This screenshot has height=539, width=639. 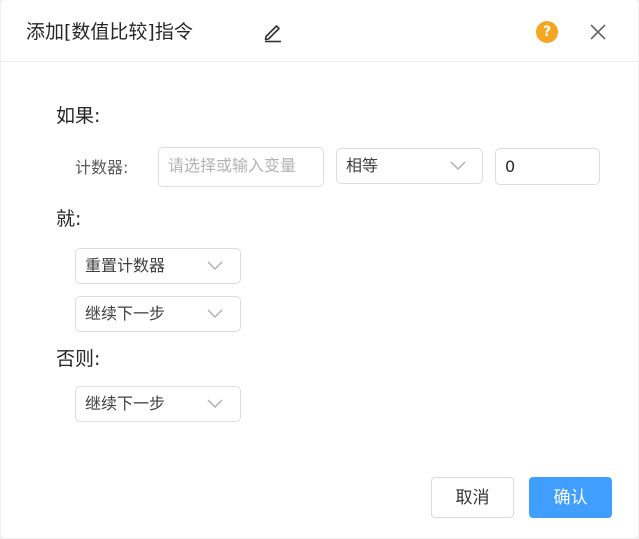 I want to click on variable-input: 请选择或输入变量, so click(x=241, y=167).